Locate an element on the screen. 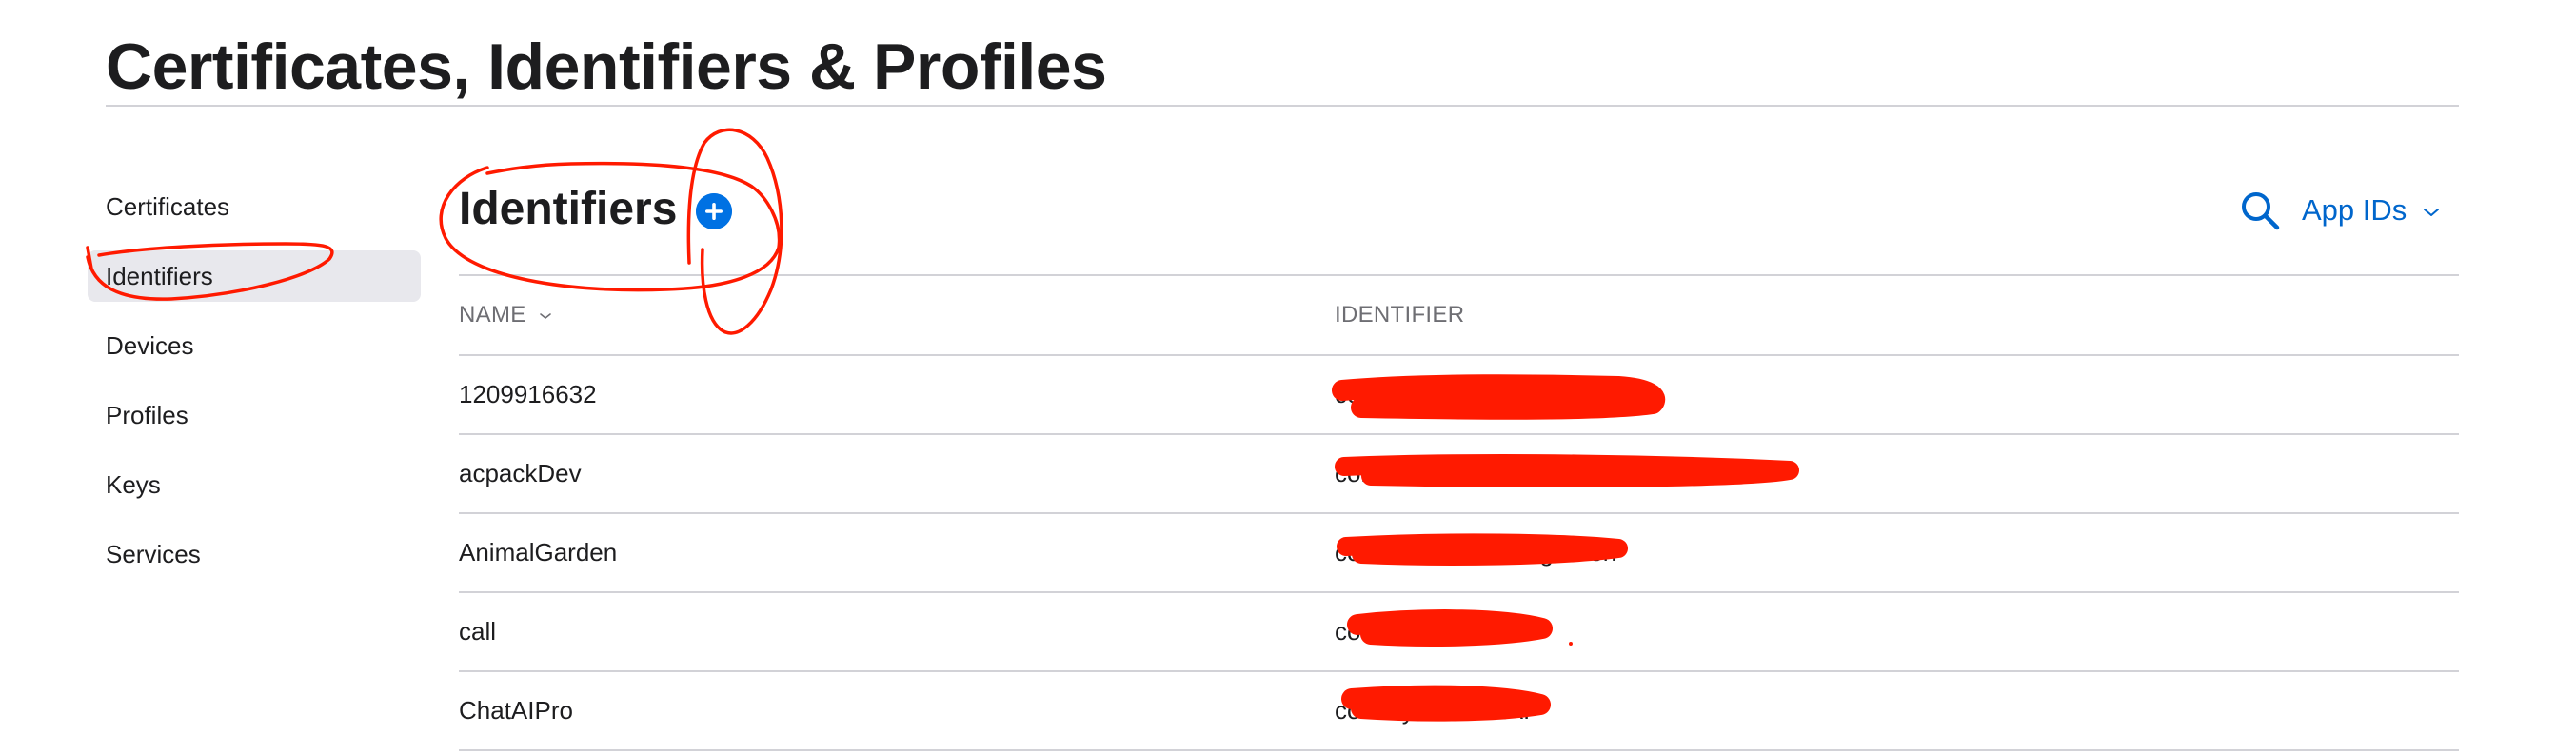 The height and width of the screenshot is (756, 2576). plus-circle-icon is located at coordinates (714, 211).